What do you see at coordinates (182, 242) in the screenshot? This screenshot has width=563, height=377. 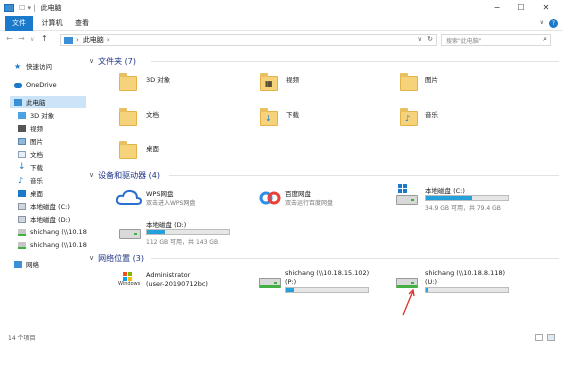 I see `drive-free-space: 112 GB 可用，共 143 GB` at bounding box center [182, 242].